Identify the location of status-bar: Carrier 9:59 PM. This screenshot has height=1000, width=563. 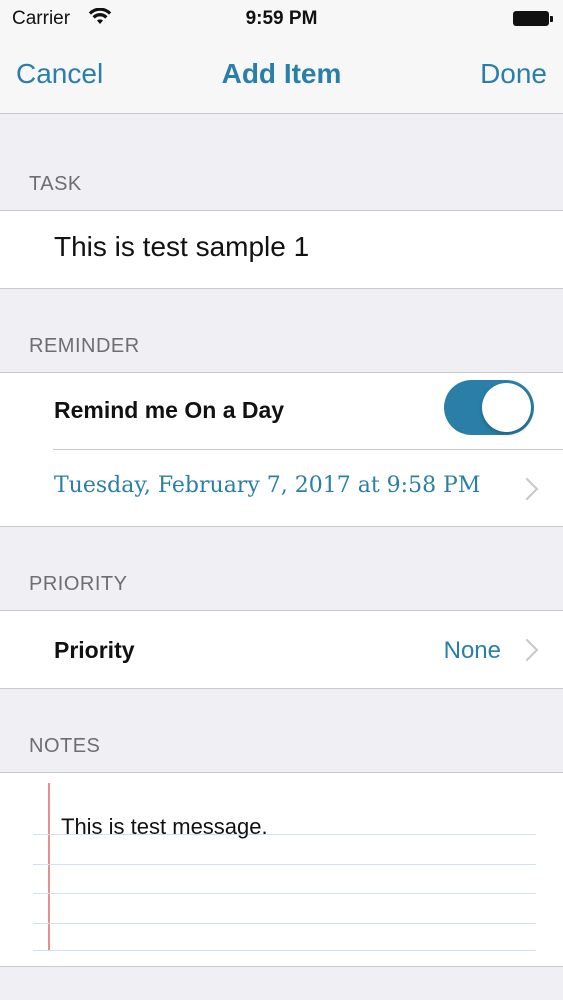
(281, 20).